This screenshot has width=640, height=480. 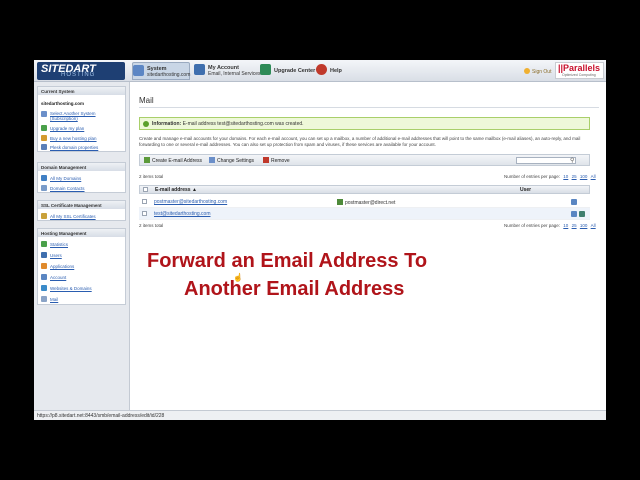 What do you see at coordinates (369, 107) in the screenshot?
I see `title-divider` at bounding box center [369, 107].